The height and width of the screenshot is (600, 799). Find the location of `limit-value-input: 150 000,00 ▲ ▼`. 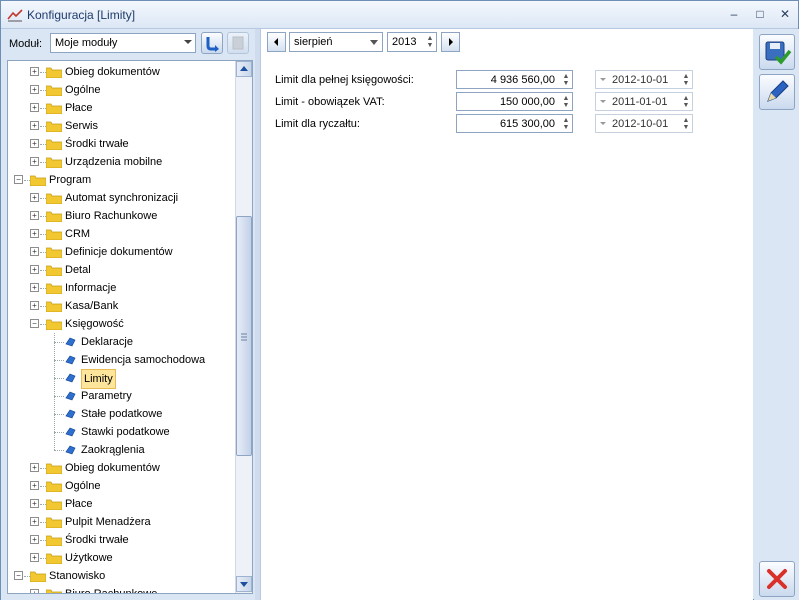

limit-value-input: 150 000,00 ▲ ▼ is located at coordinates (514, 101).